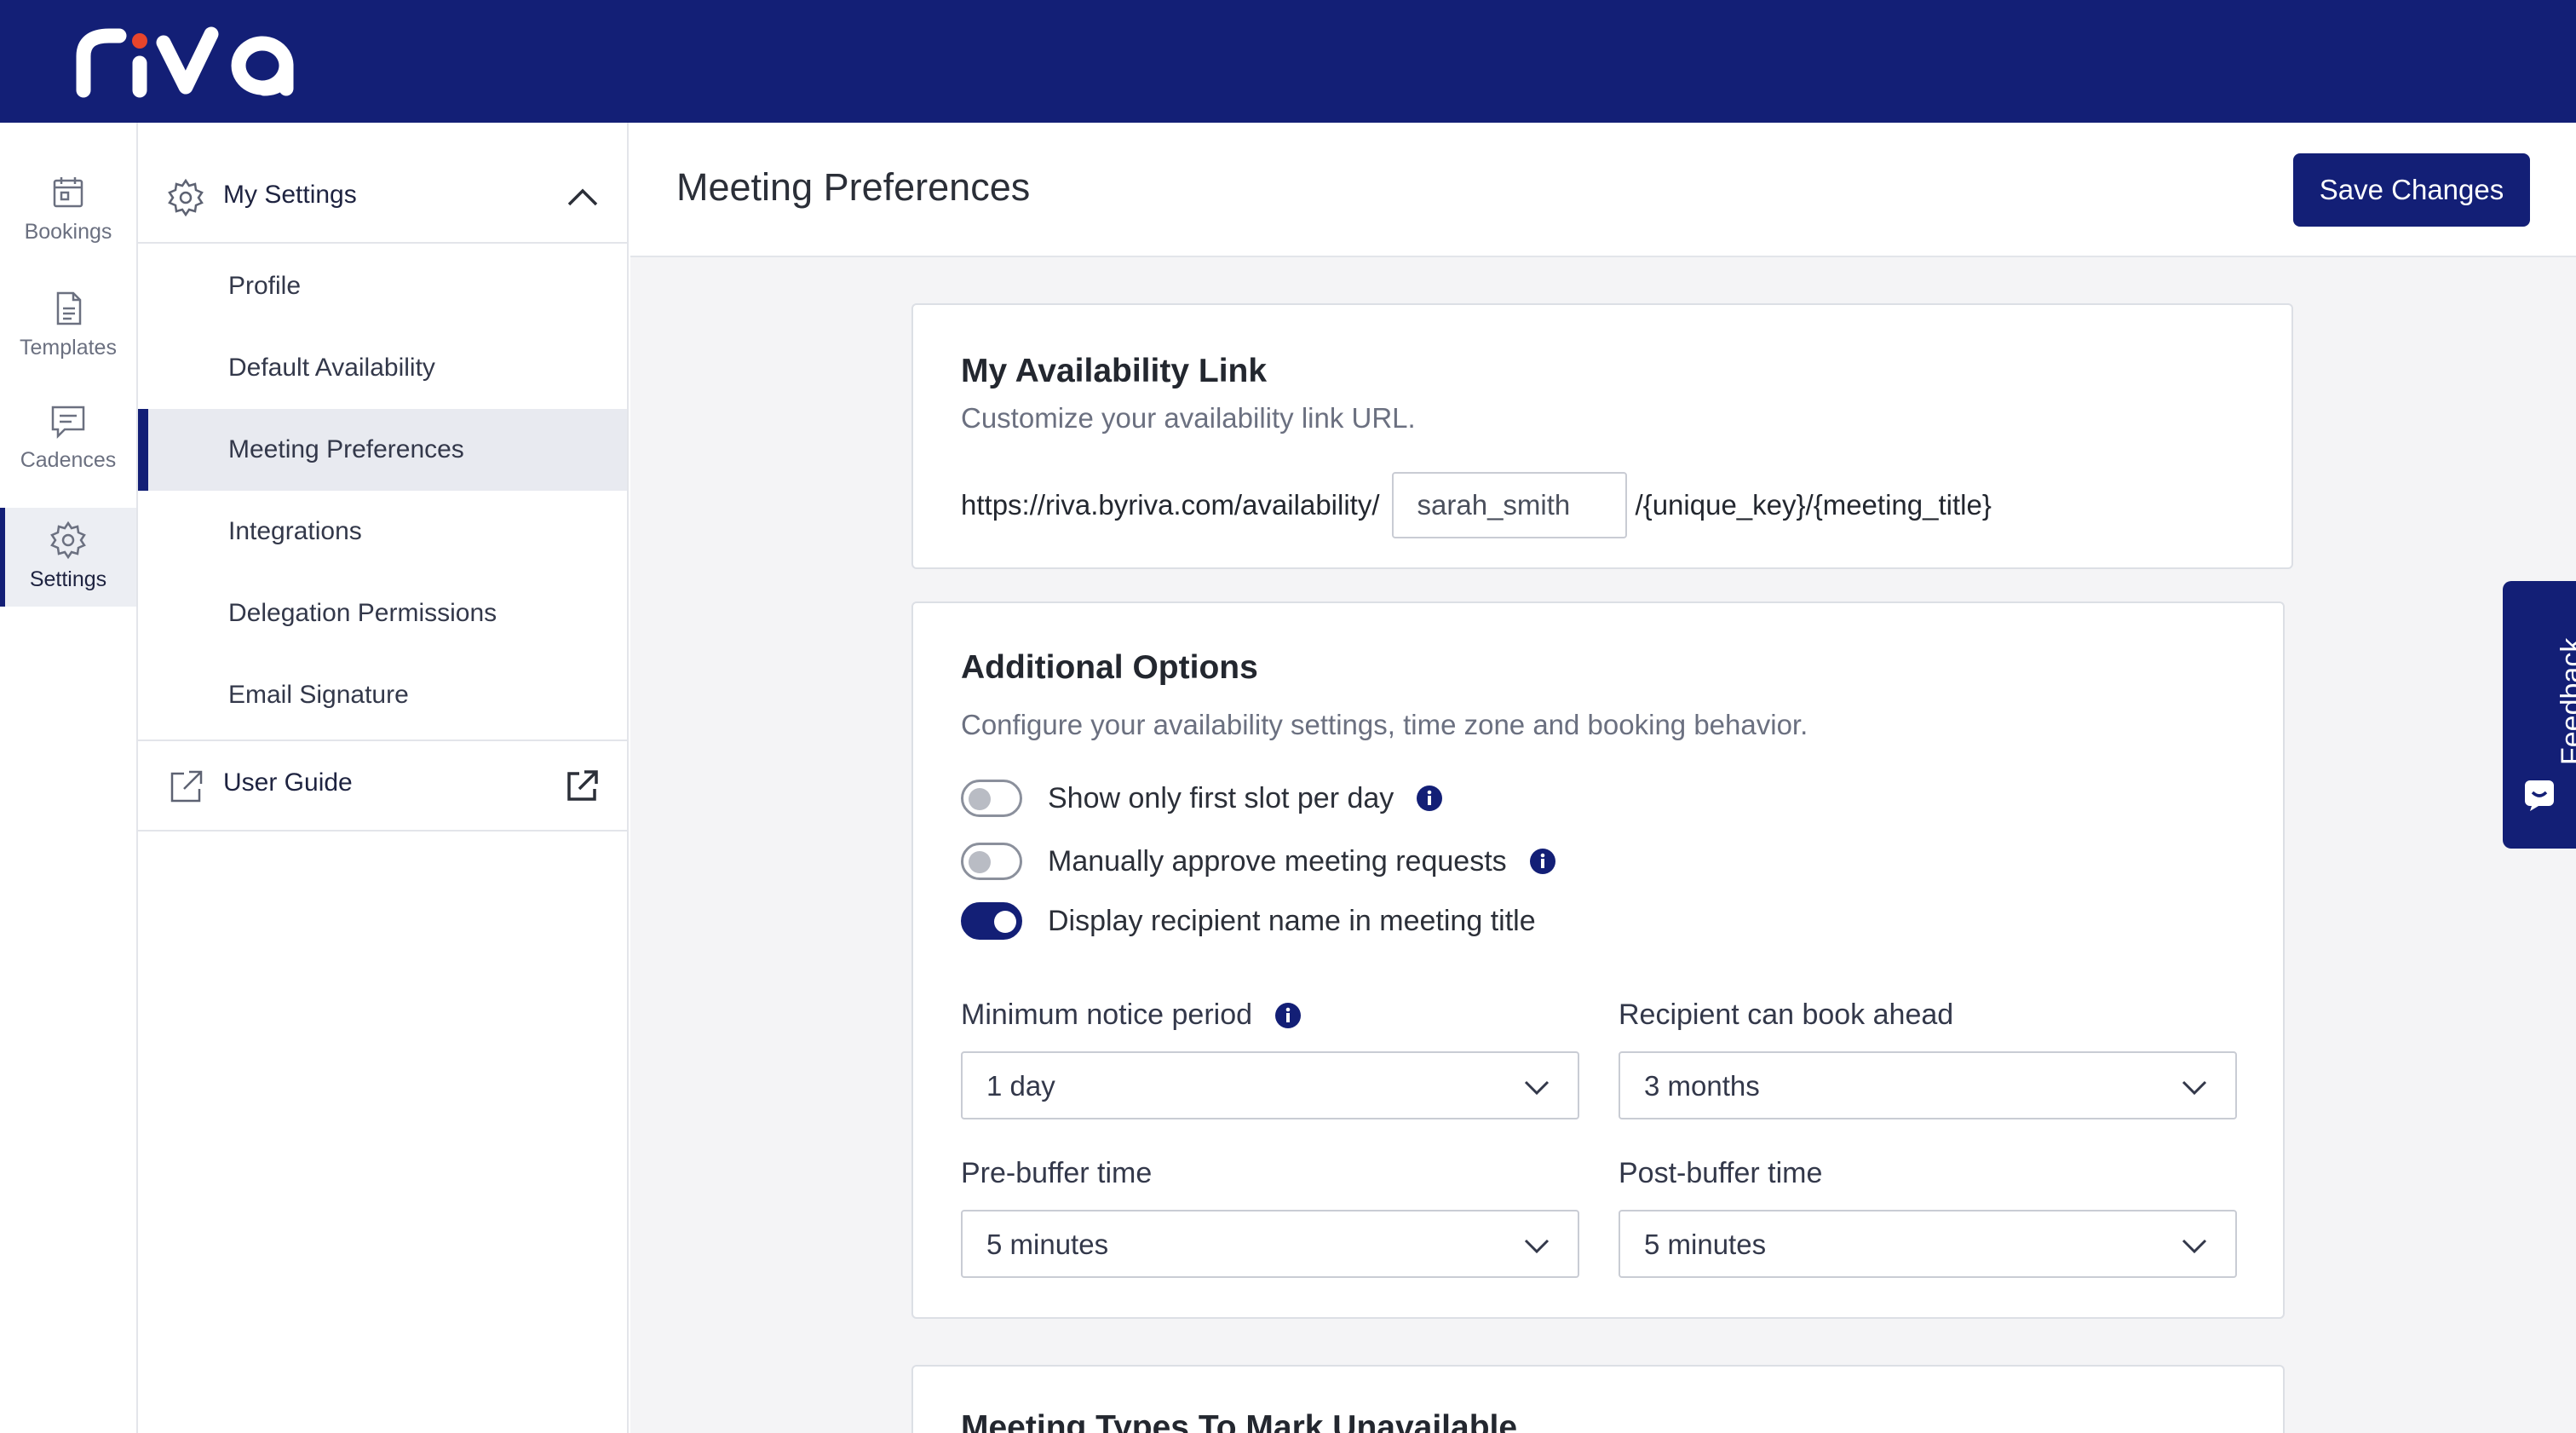  What do you see at coordinates (1109, 667) in the screenshot?
I see `additional-options-title: Additional Options` at bounding box center [1109, 667].